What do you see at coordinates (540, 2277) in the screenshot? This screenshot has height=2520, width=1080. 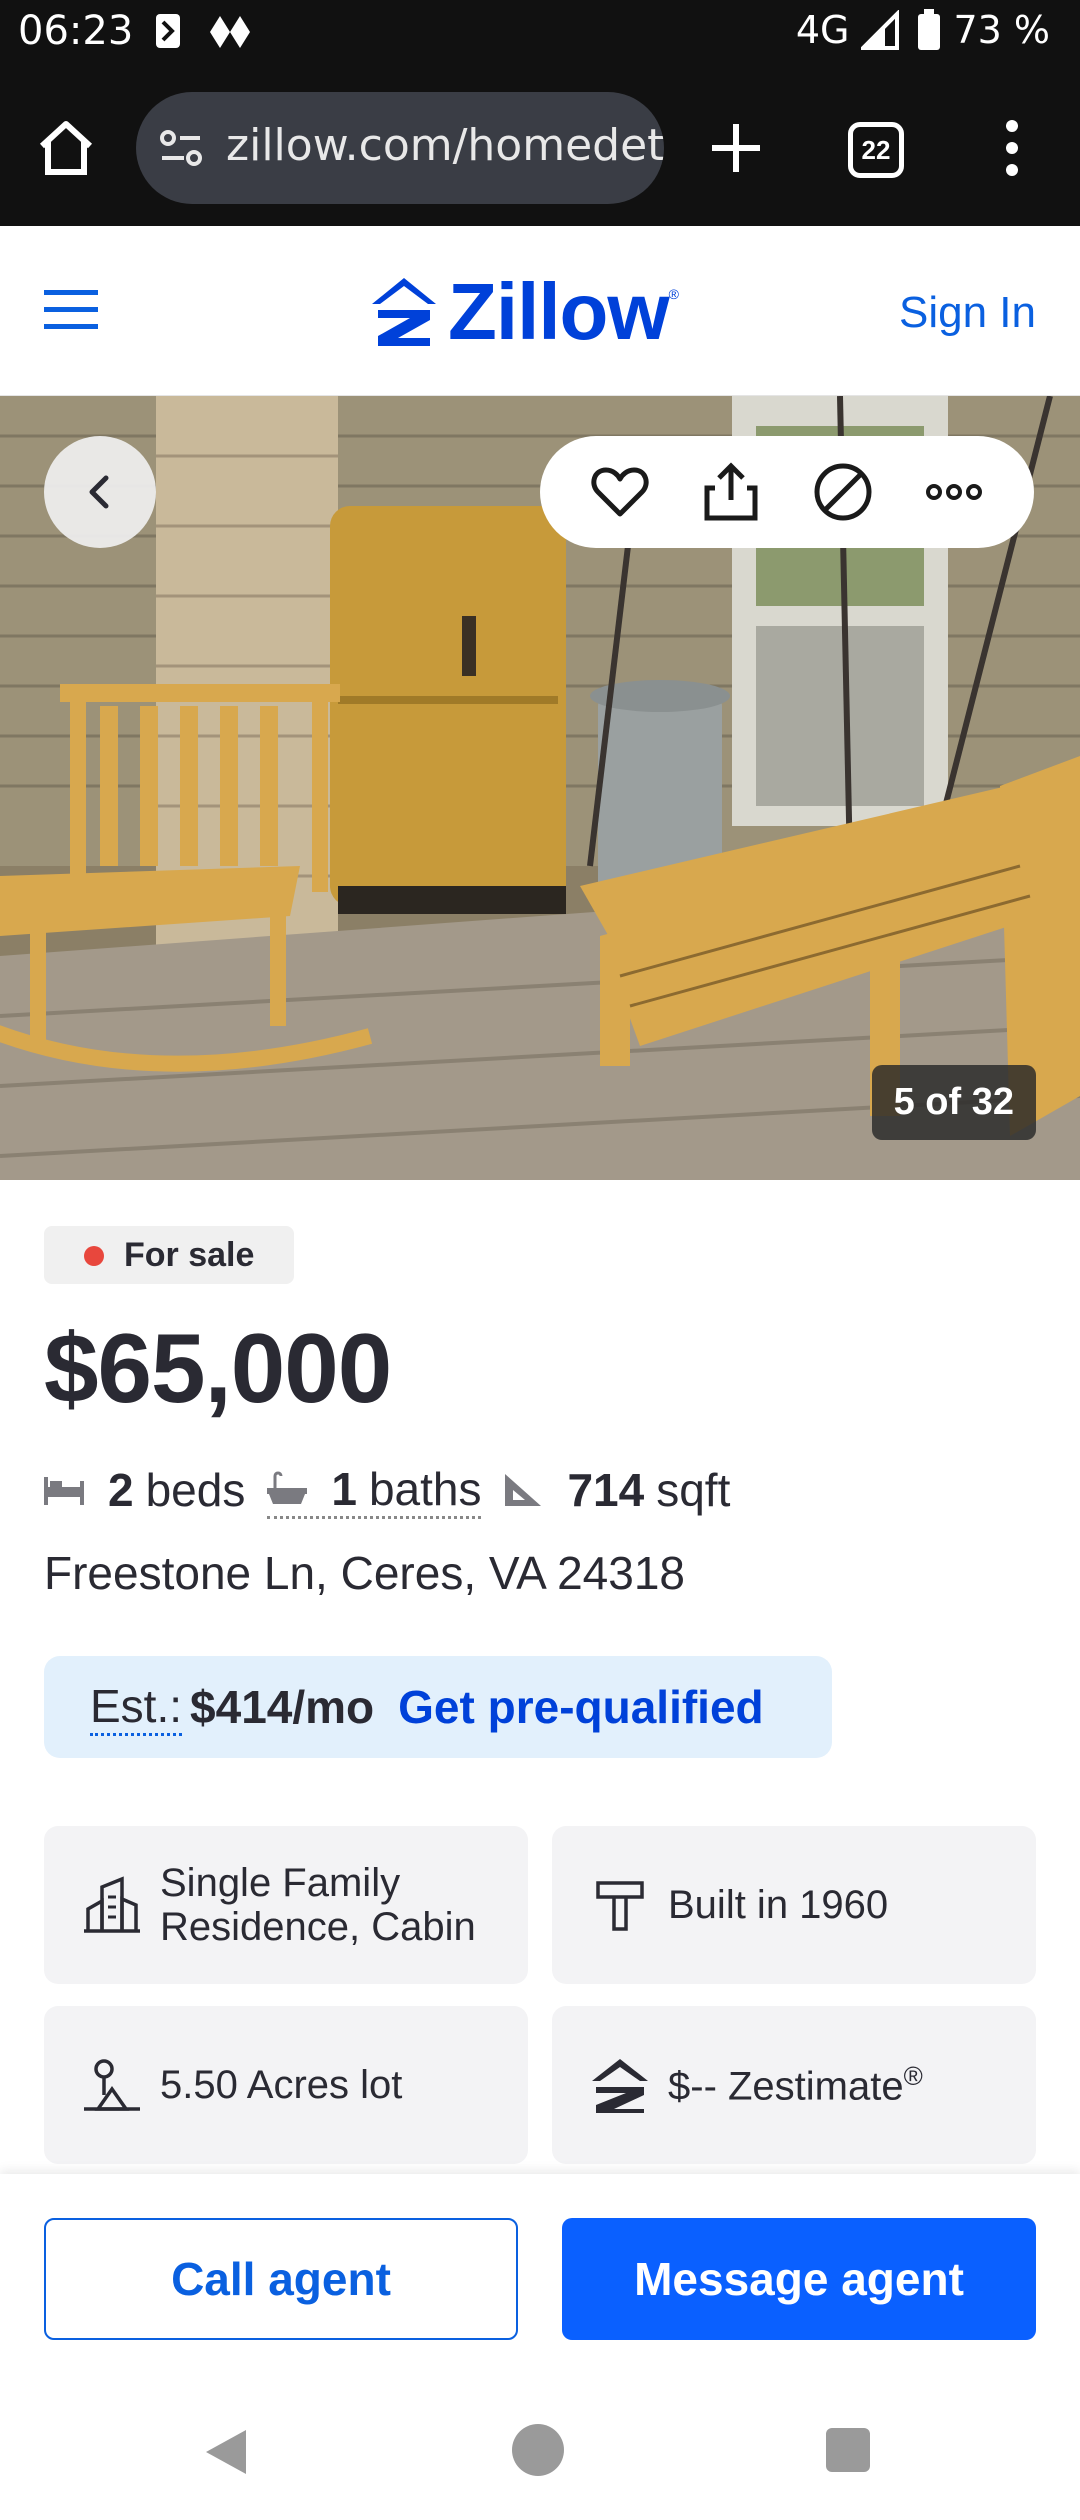 I see `contact-bar: Call agent Message agent` at bounding box center [540, 2277].